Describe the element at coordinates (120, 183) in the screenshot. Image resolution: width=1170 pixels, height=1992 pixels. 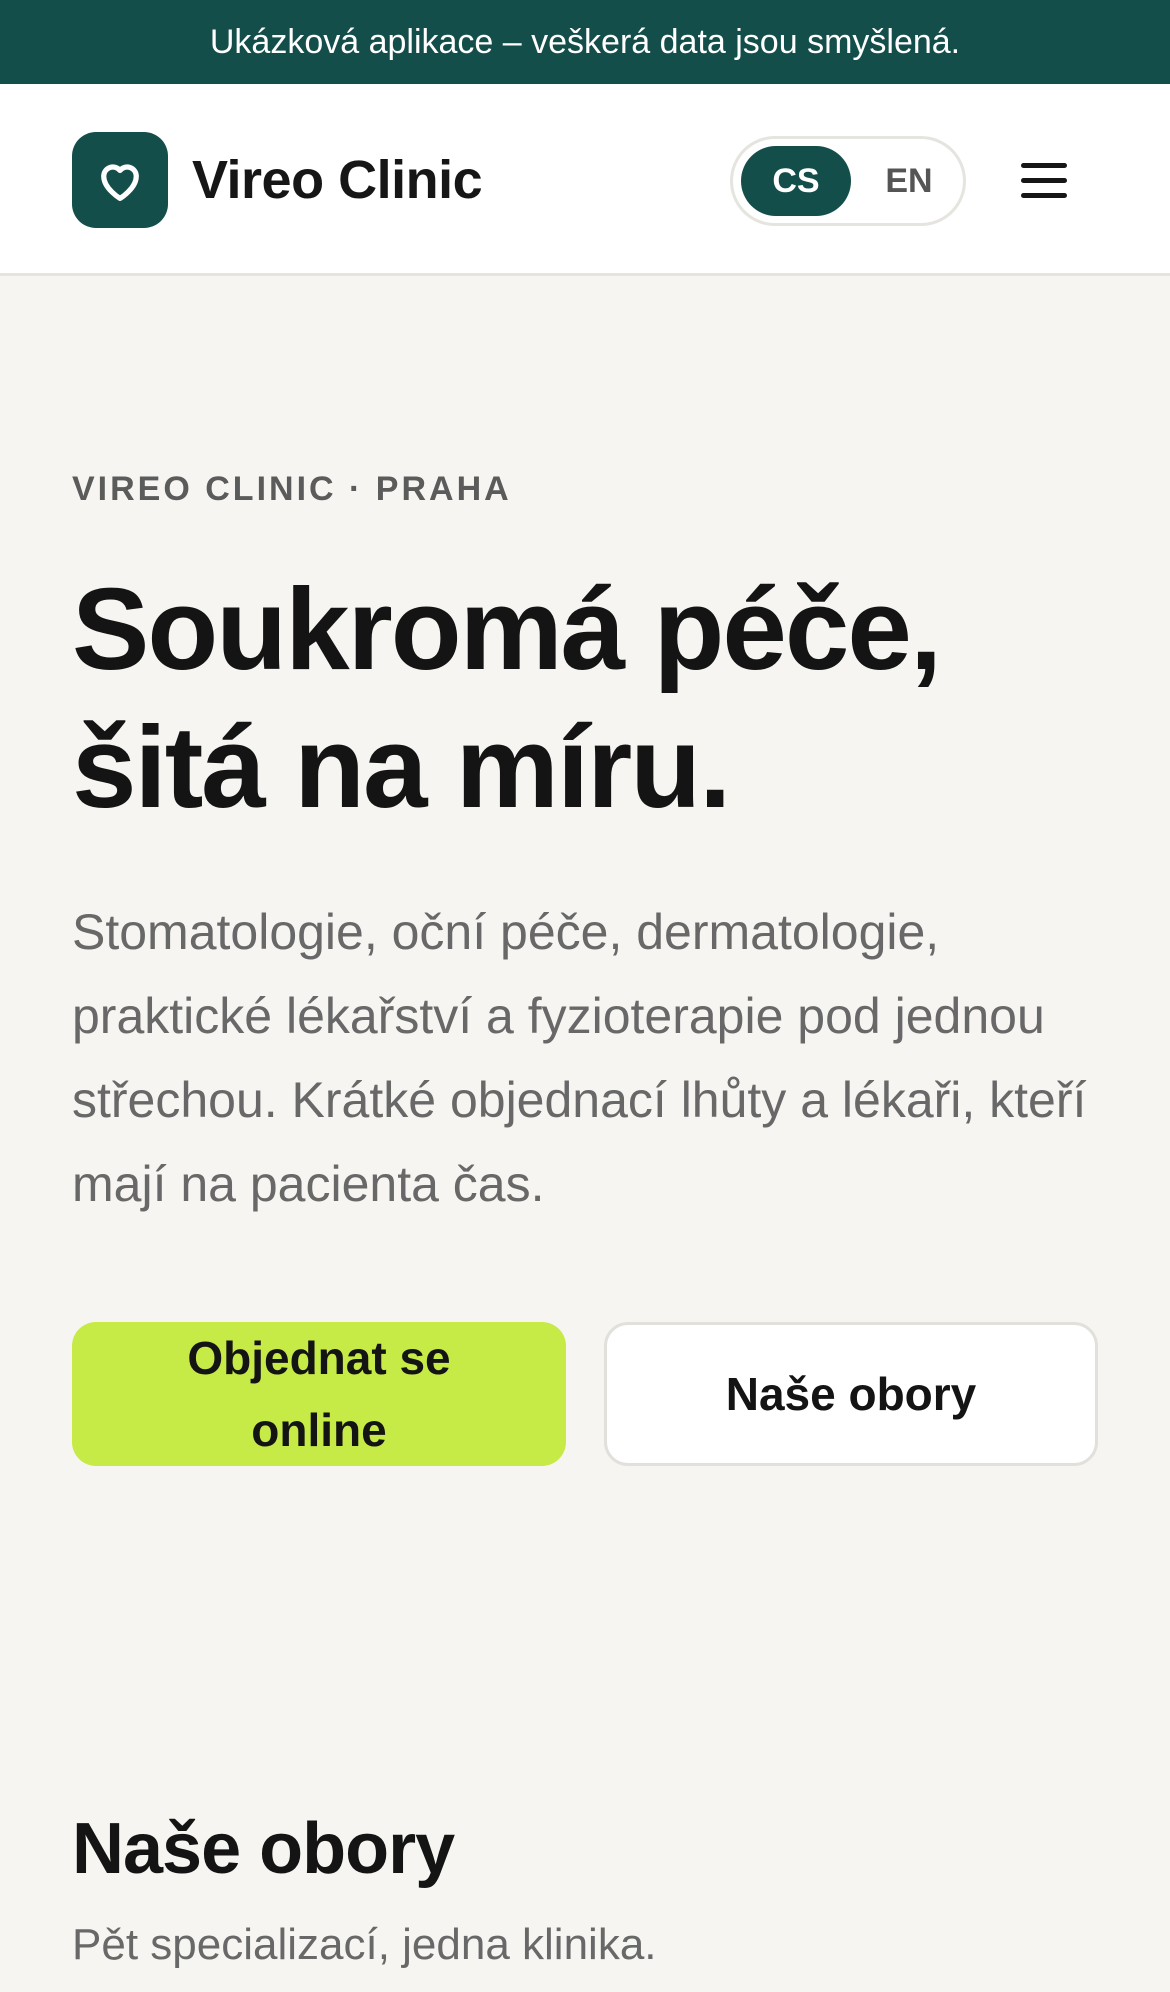
I see `heart-icon` at that location.